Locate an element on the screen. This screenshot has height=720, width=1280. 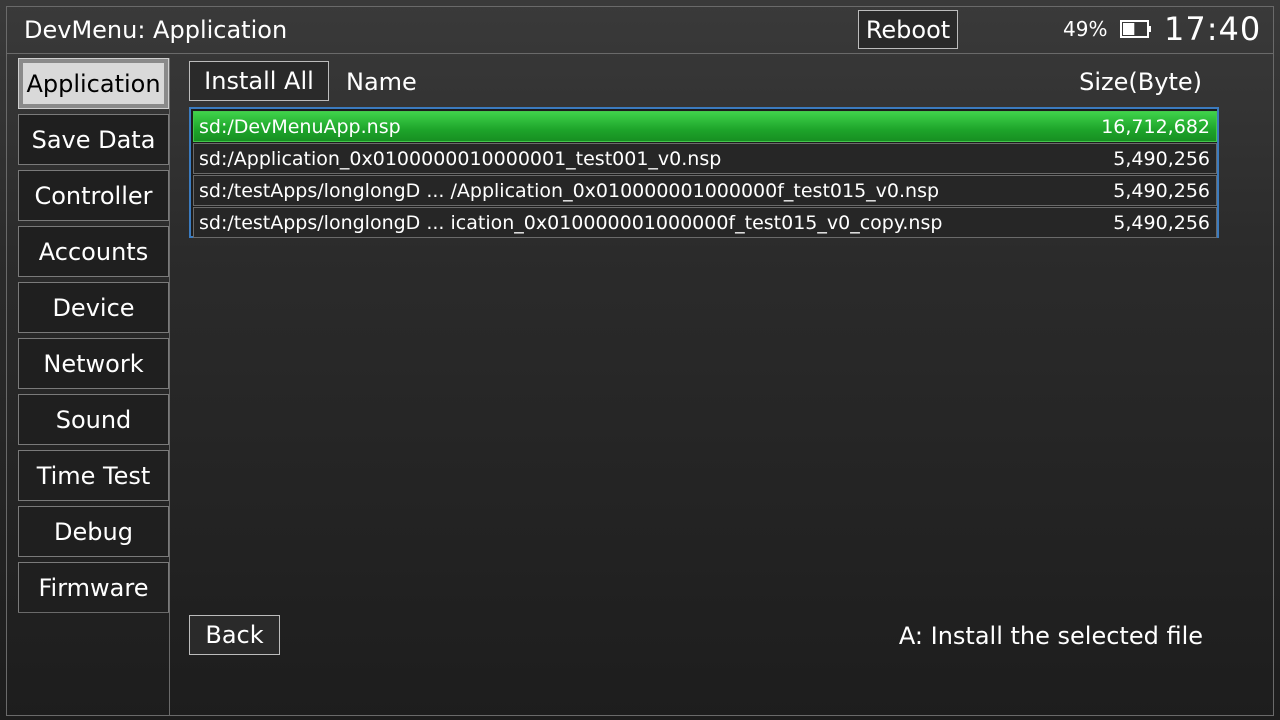
sidebar-item-label: Save Data is located at coordinates (93, 139).